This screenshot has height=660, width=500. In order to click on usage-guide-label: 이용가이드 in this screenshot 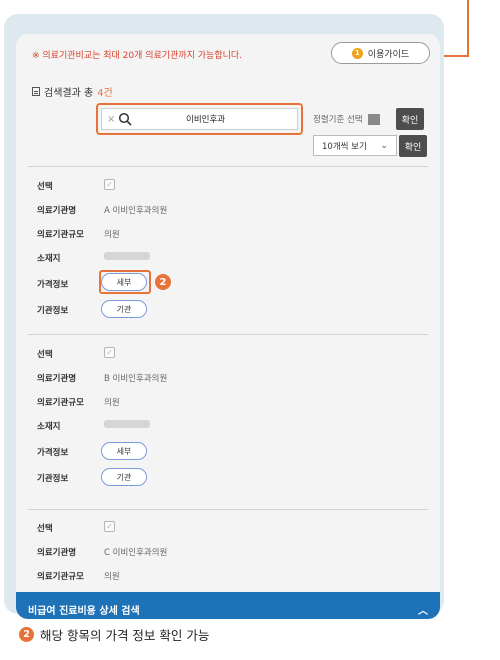, I will do `click(388, 54)`.